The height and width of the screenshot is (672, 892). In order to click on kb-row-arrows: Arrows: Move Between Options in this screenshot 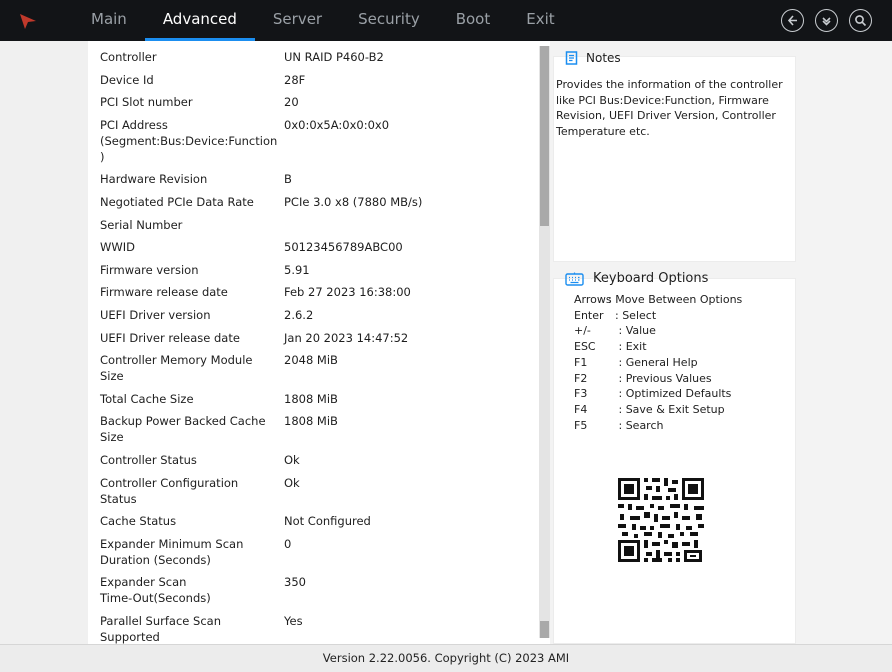, I will do `click(658, 300)`.